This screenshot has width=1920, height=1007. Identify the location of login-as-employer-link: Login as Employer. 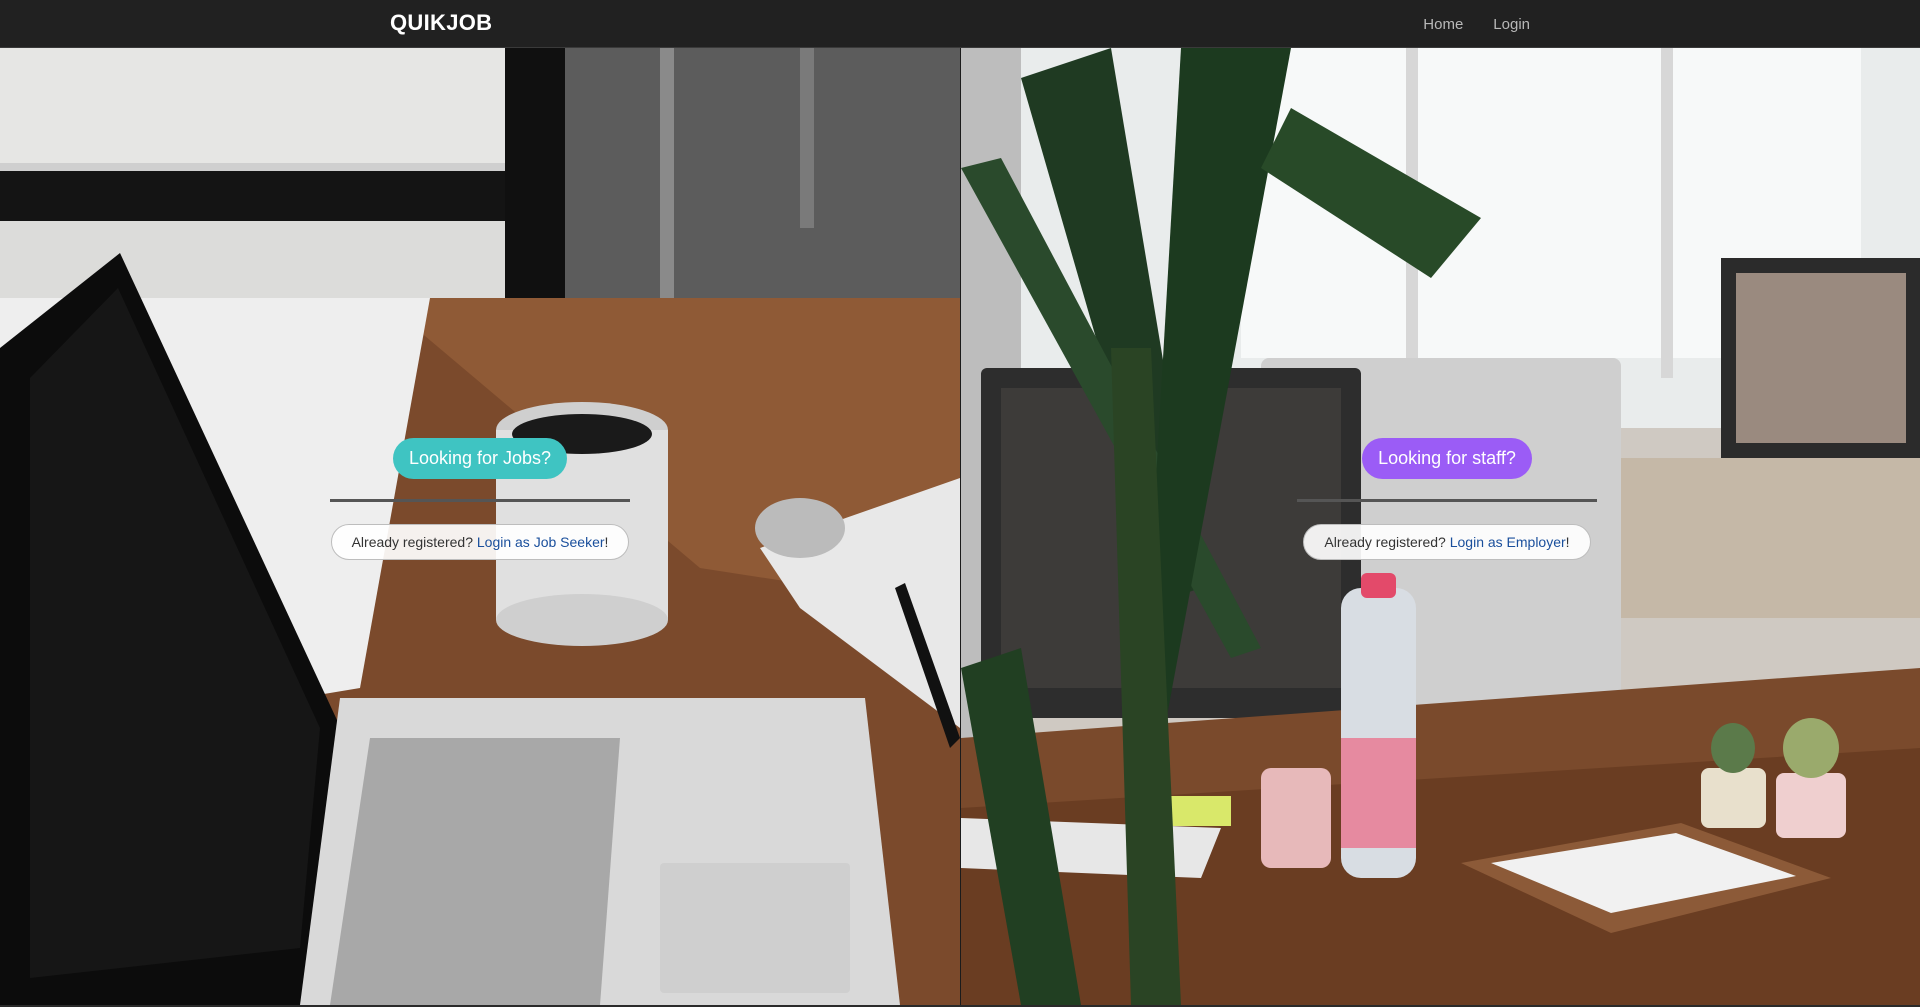
(1508, 542).